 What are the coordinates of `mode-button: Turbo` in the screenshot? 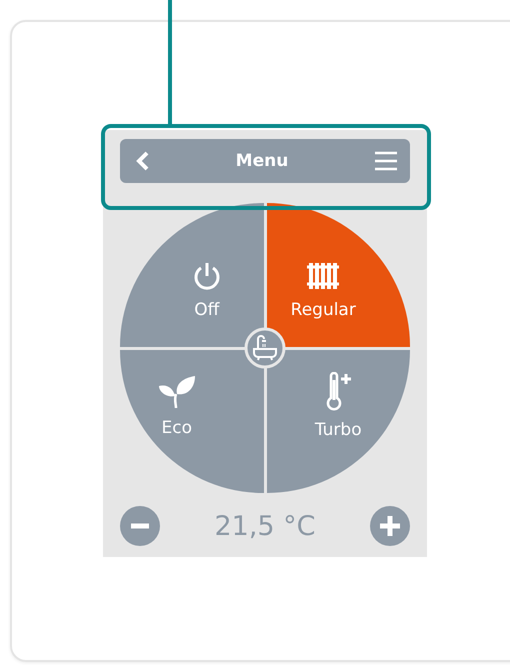 It's located at (338, 421).